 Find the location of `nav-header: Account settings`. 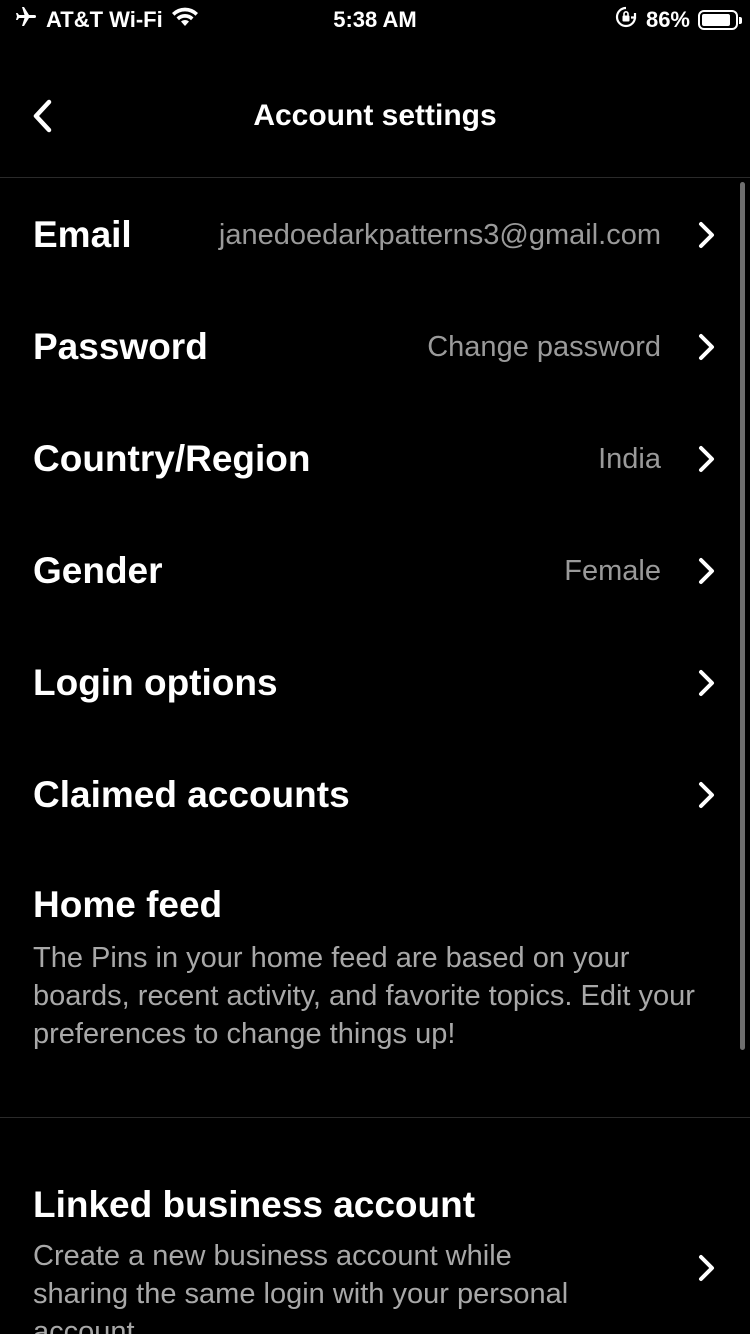

nav-header: Account settings is located at coordinates (375, 109).